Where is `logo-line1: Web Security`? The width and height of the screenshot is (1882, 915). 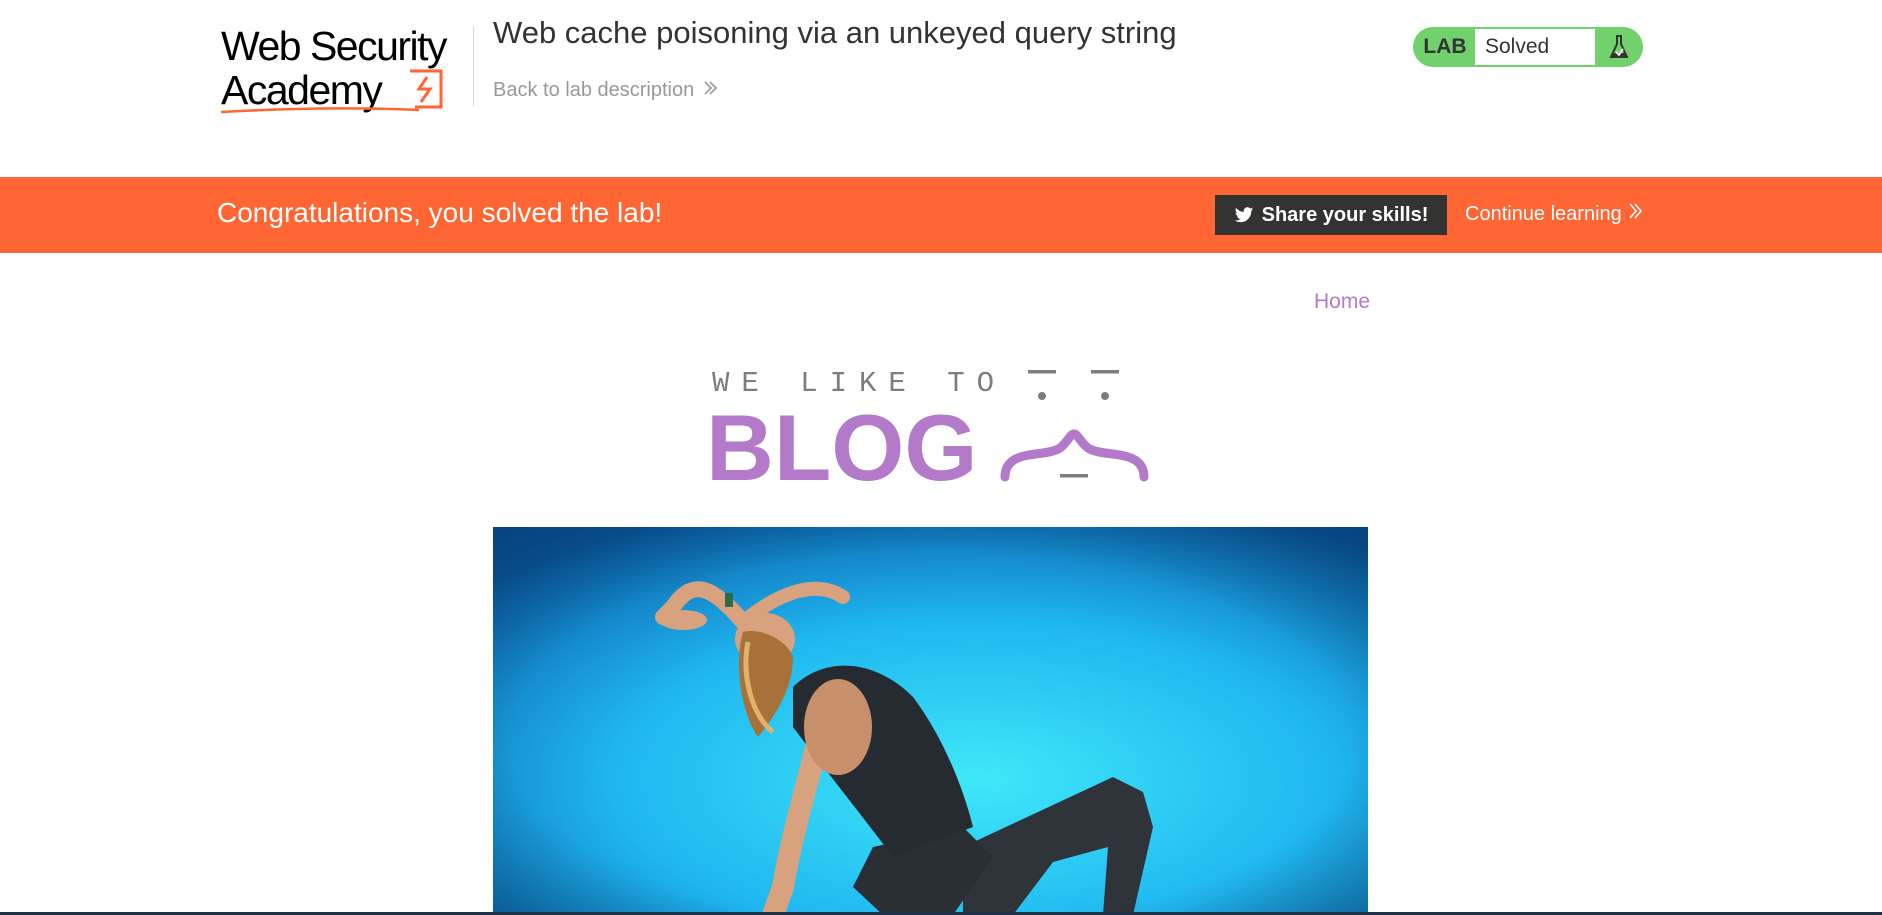
logo-line1: Web Security is located at coordinates (334, 47).